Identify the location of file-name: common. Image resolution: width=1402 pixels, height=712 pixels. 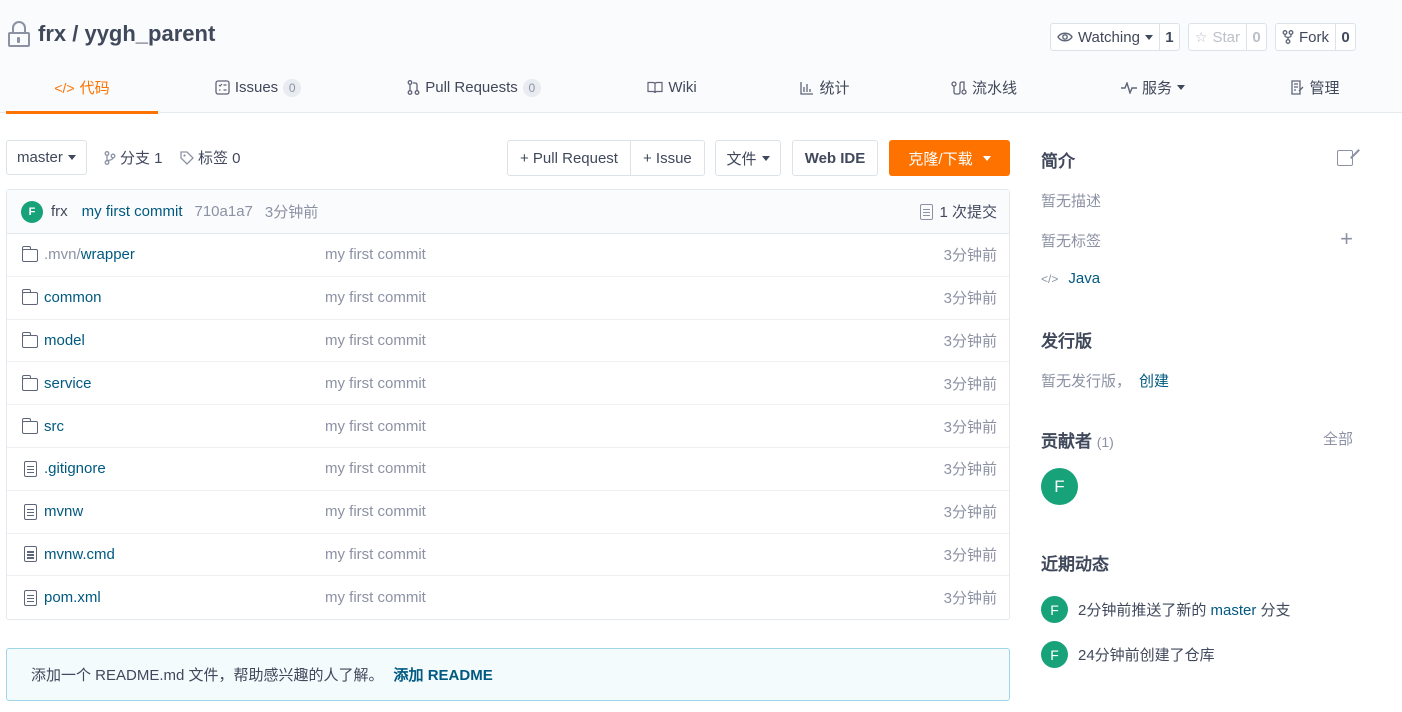
(73, 297).